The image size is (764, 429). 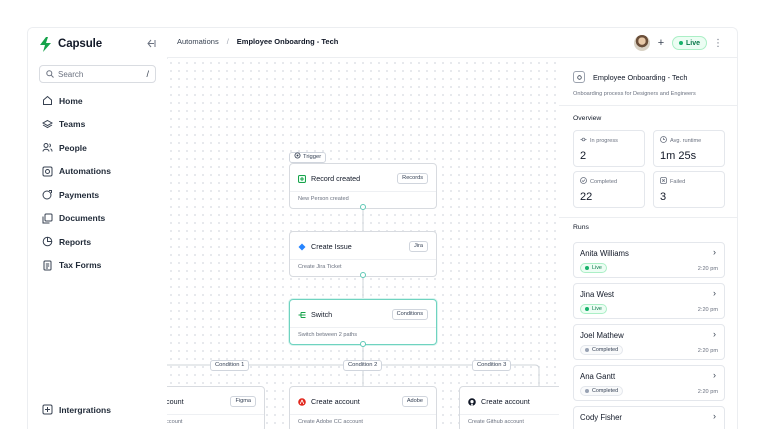 What do you see at coordinates (601, 417) in the screenshot?
I see `run-name: Cody Fisher` at bounding box center [601, 417].